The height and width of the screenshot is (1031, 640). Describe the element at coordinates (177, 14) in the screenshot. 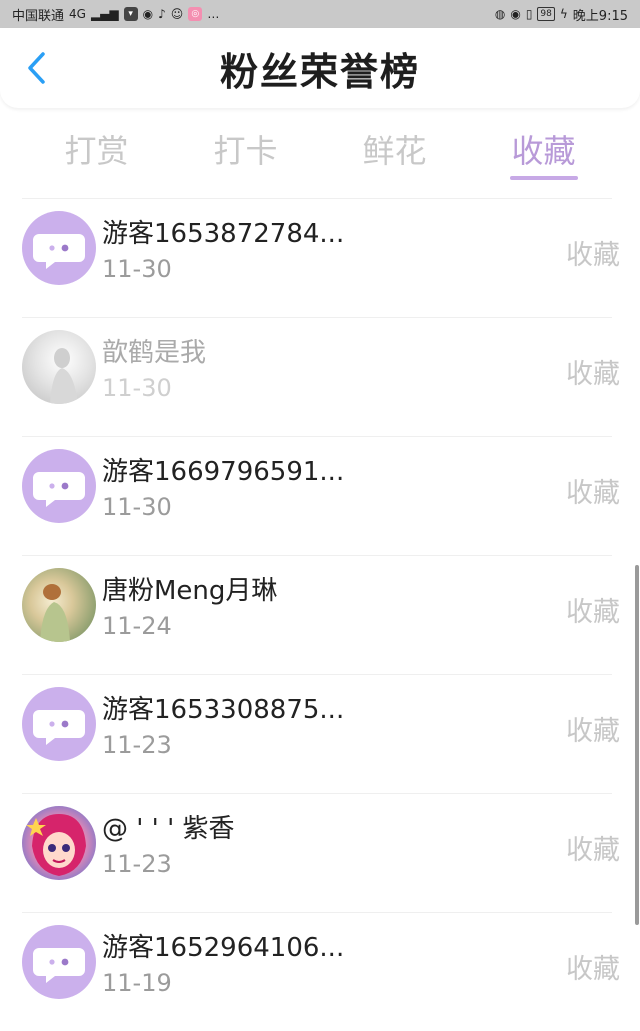

I see `qq-icon: ☺` at that location.